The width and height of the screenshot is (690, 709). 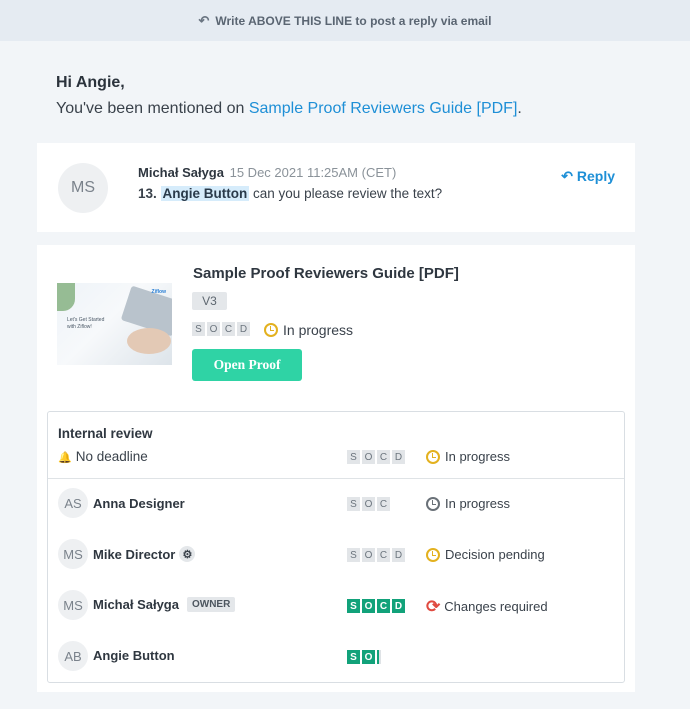 I want to click on comment-number: 13., so click(x=147, y=193).